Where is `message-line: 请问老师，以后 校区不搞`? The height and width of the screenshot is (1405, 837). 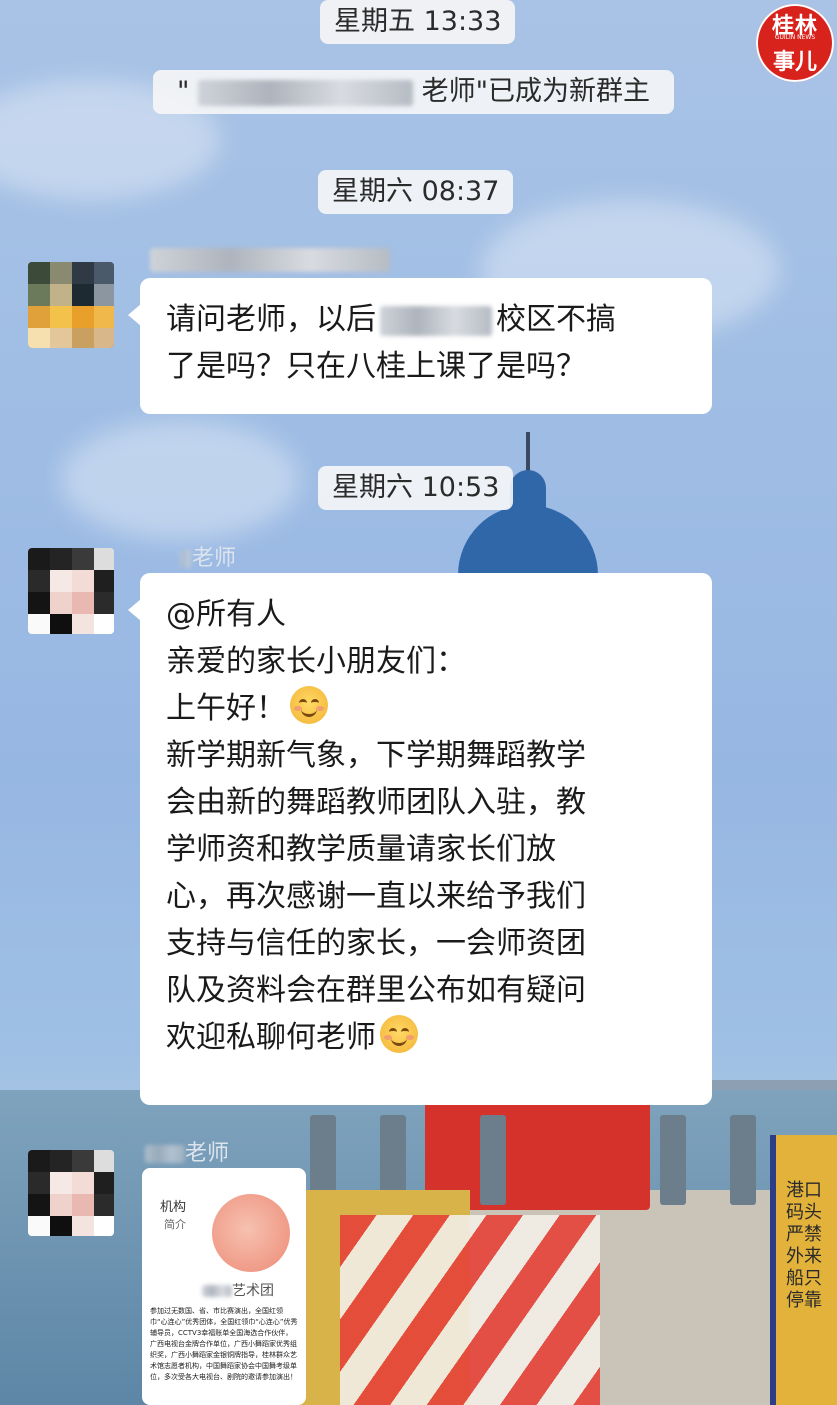
message-line: 请问老师，以后 校区不搞 is located at coordinates (391, 319).